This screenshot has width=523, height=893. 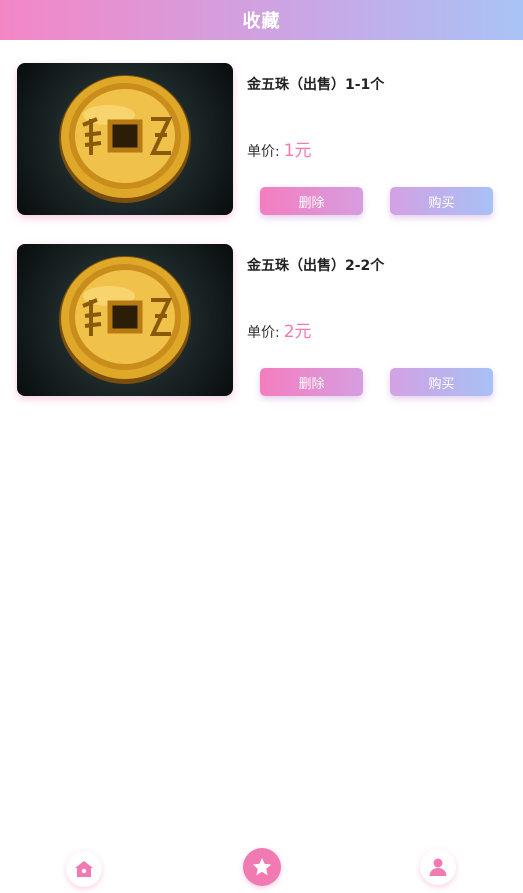 I want to click on item-title: 金五珠（出售）1-1个, so click(x=316, y=85).